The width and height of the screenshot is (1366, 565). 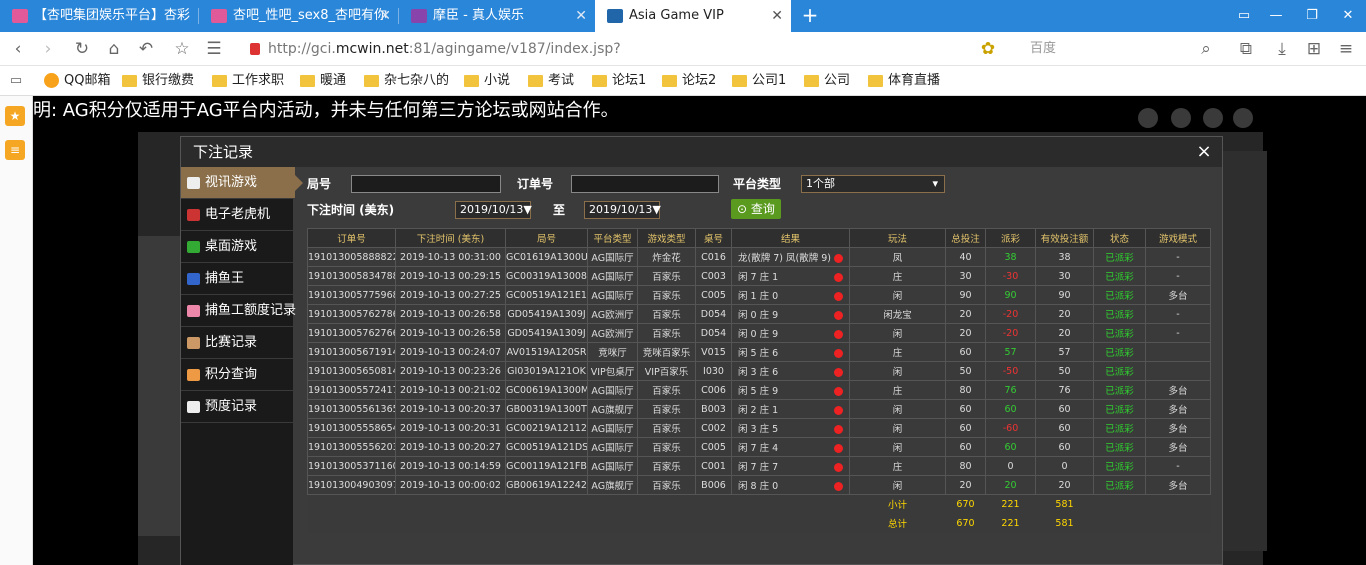 What do you see at coordinates (351, 466) in the screenshot?
I see `cell-order: 191013005371160` at bounding box center [351, 466].